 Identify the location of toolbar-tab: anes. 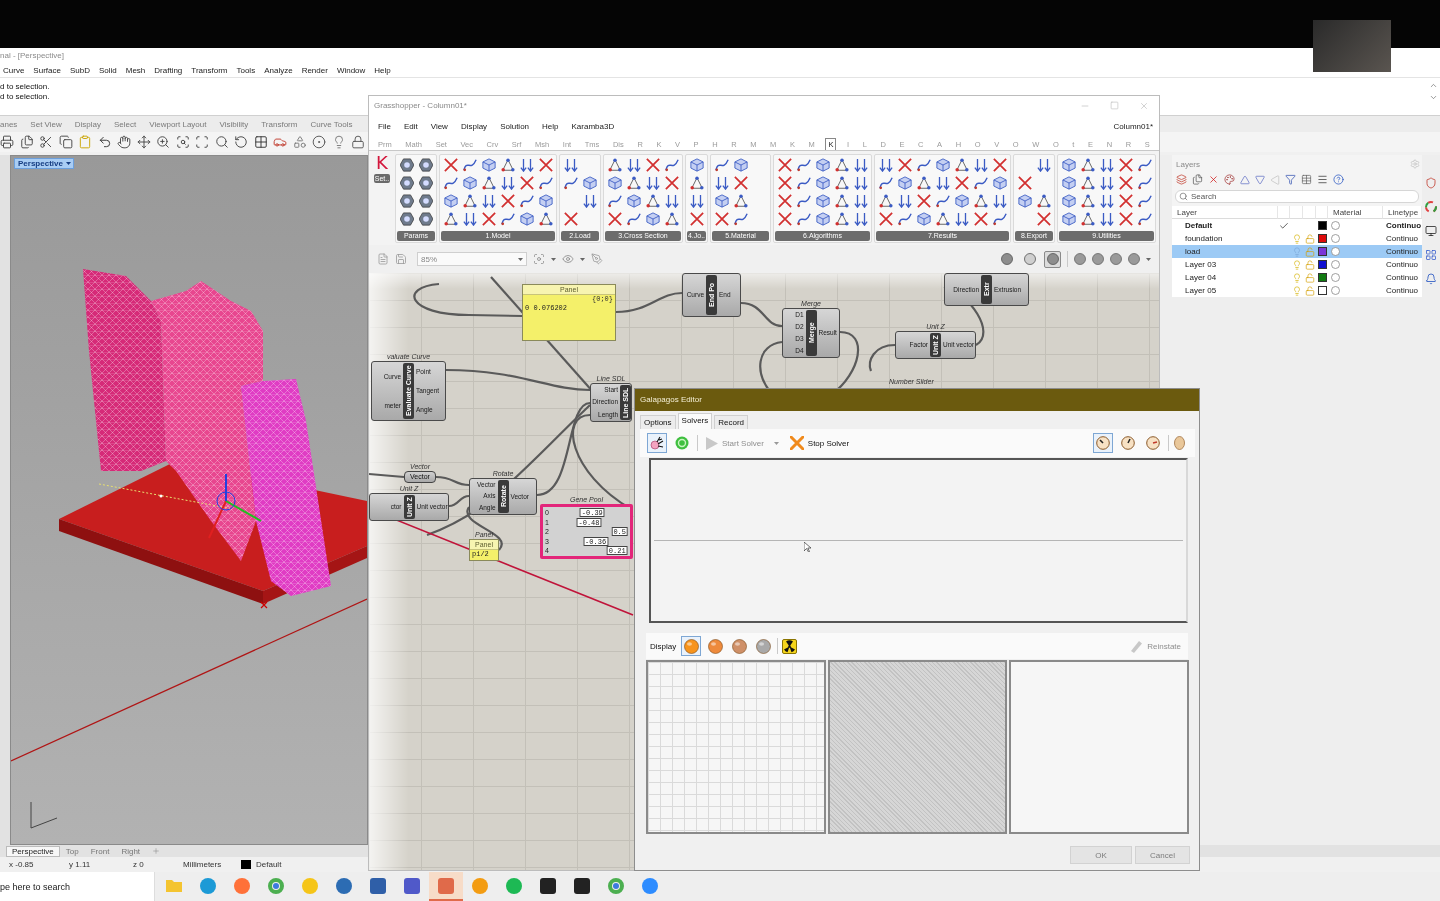
(9, 124).